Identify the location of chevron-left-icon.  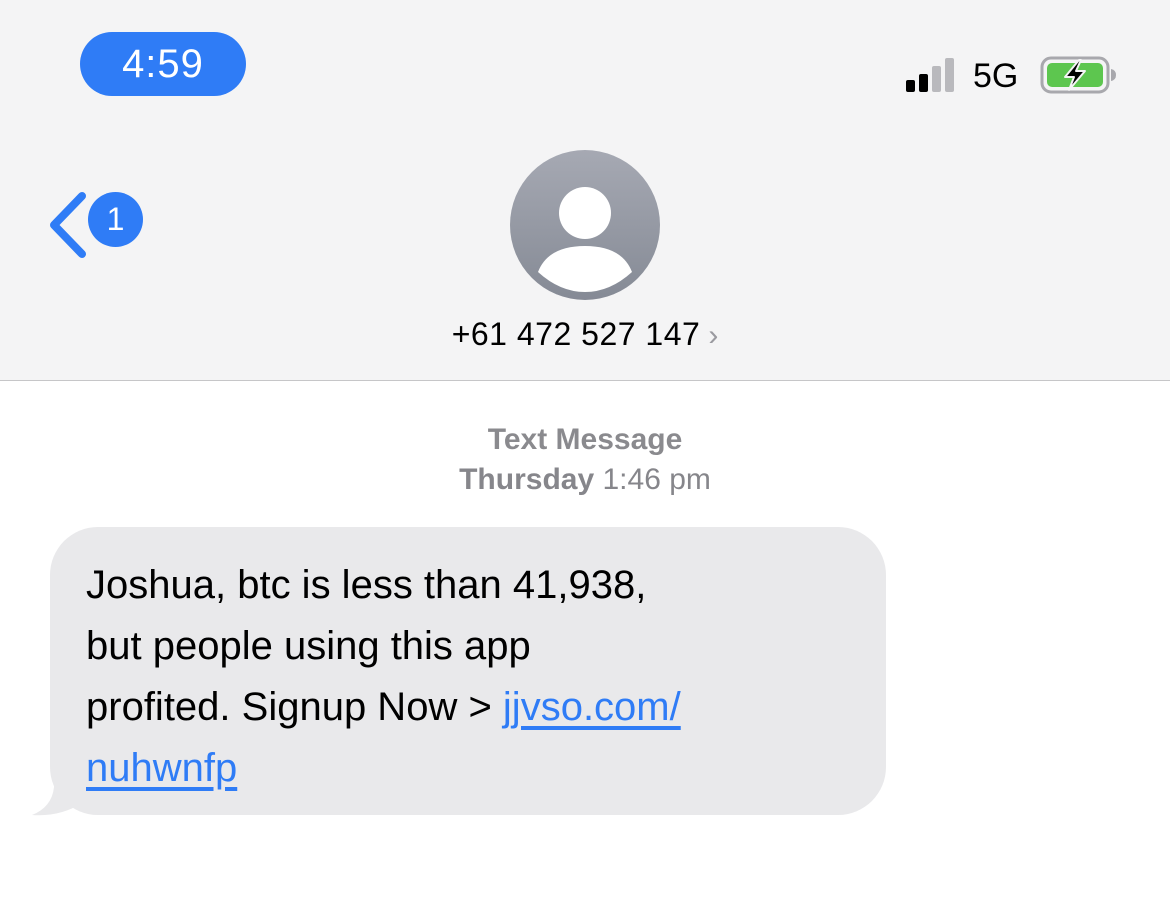
(68, 225).